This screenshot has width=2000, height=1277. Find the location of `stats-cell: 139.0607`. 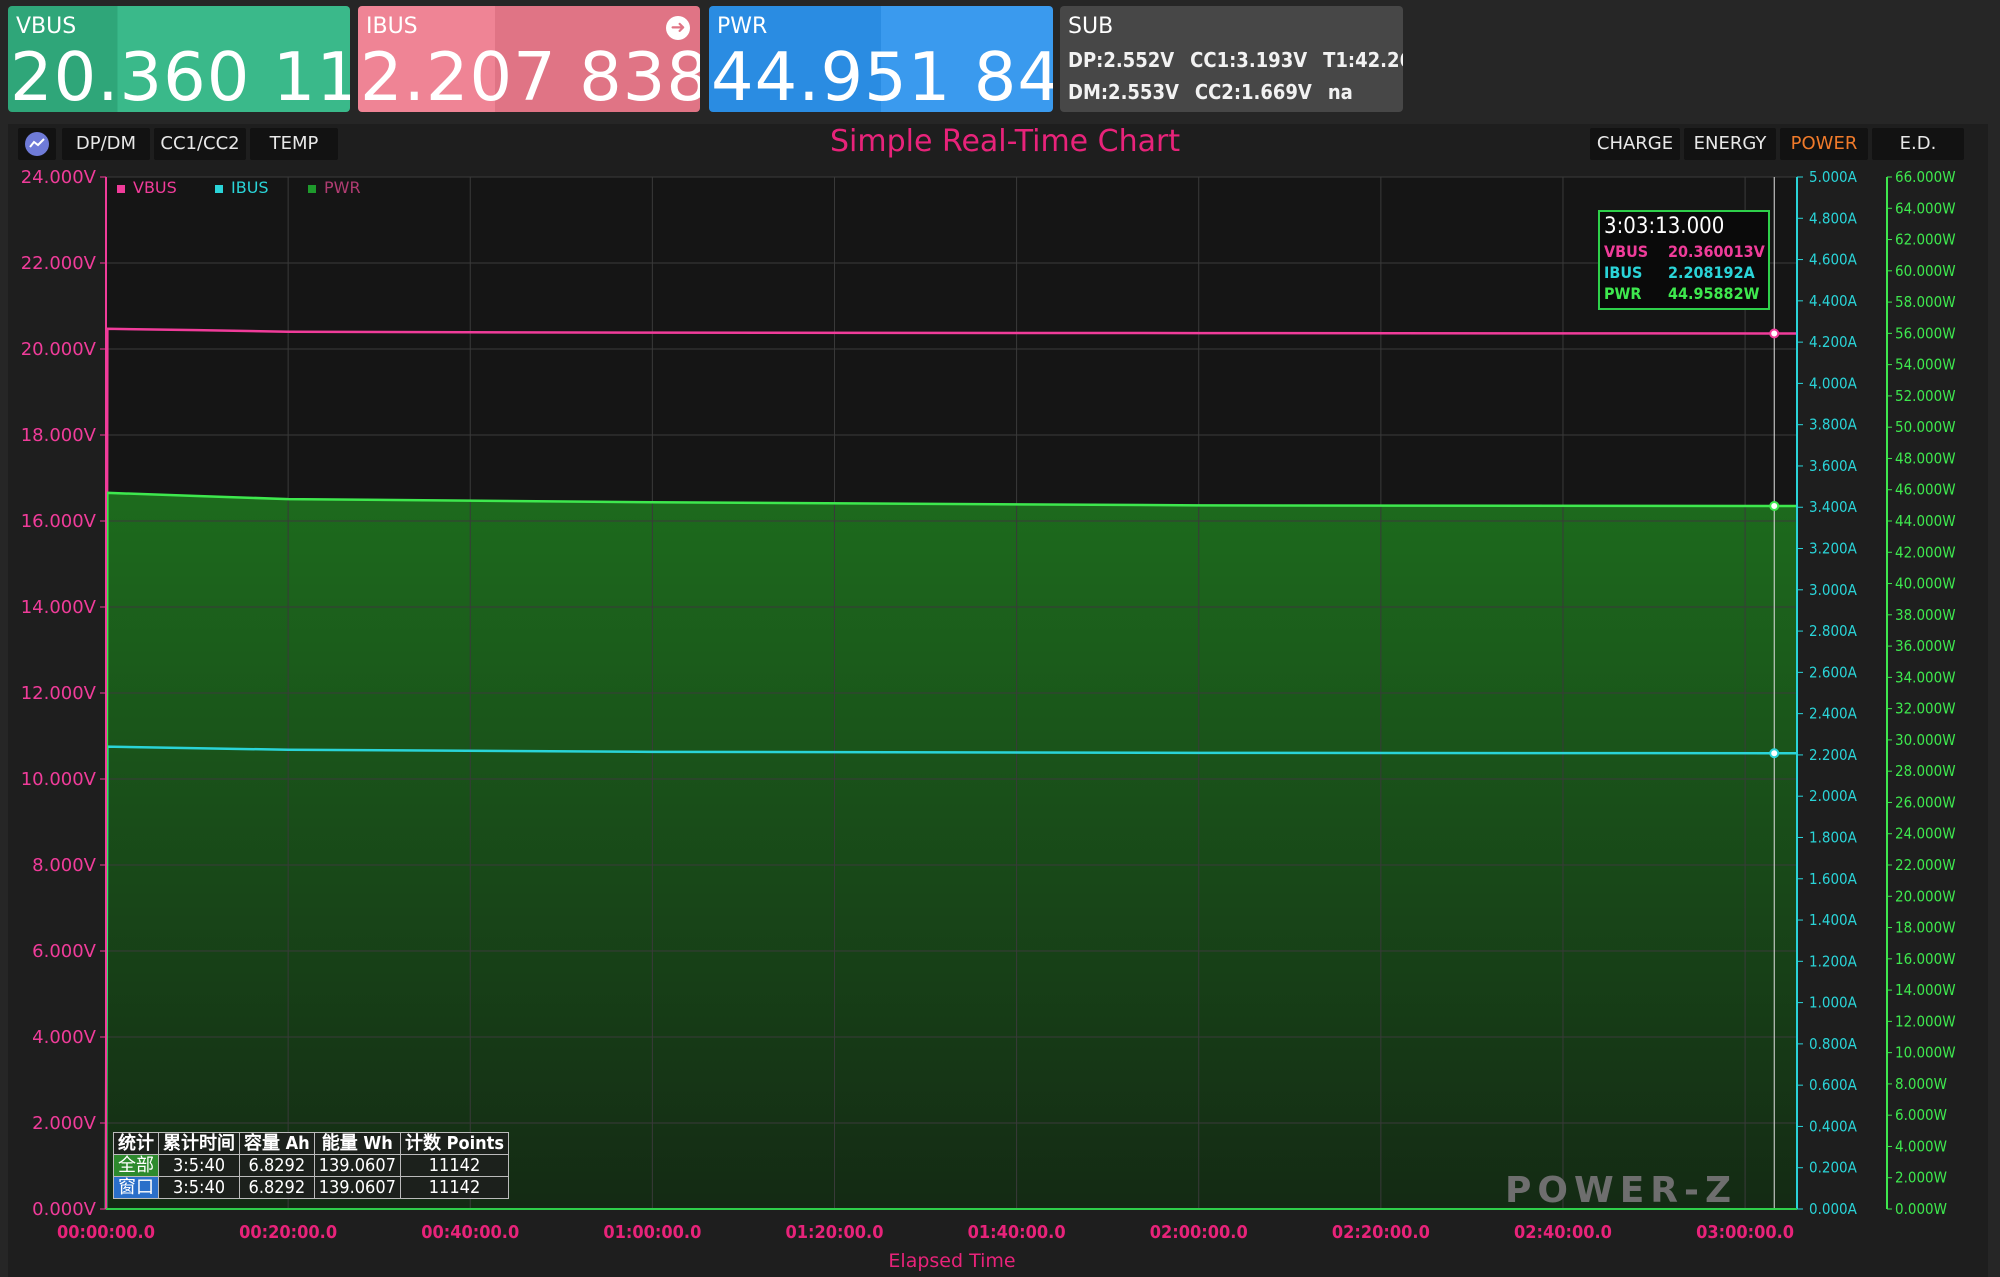

stats-cell: 139.0607 is located at coordinates (357, 1165).